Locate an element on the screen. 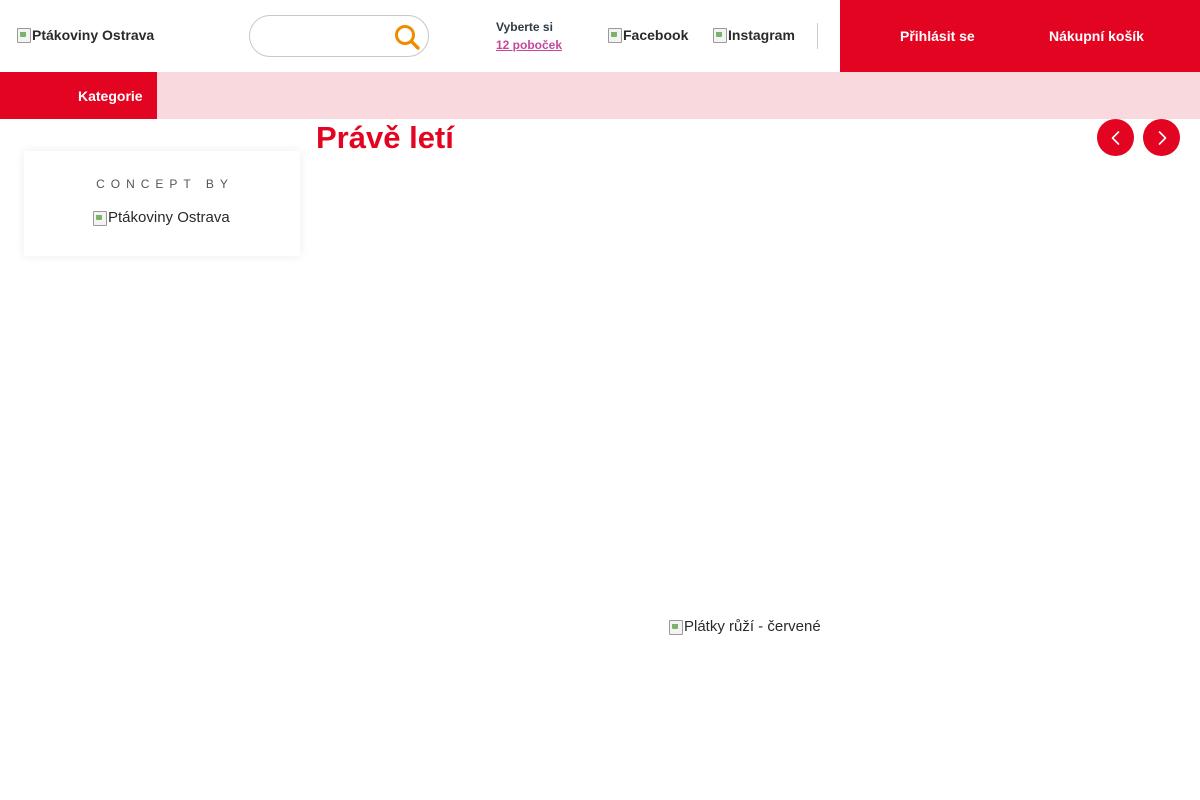 Image resolution: width=1200 pixels, height=800 pixels. categories-button: Kategorie is located at coordinates (78, 95).